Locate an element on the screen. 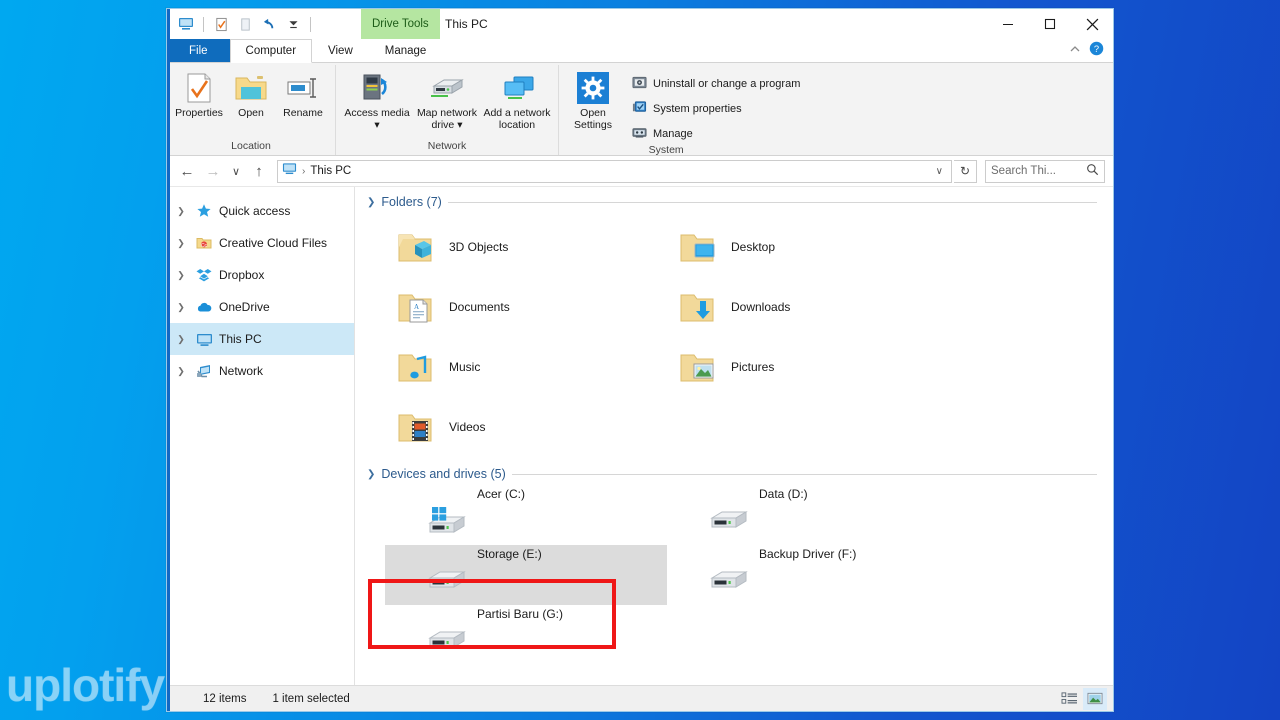 The image size is (1280, 720). drive-item: Backup Driver (F:) is located at coordinates (808, 575).